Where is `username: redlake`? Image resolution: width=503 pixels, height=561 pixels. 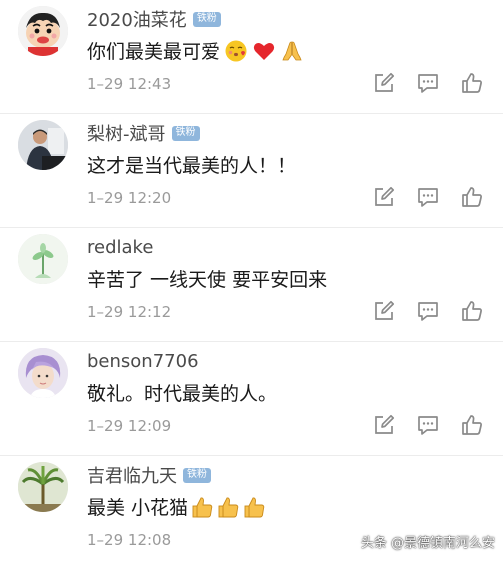 username: redlake is located at coordinates (120, 247).